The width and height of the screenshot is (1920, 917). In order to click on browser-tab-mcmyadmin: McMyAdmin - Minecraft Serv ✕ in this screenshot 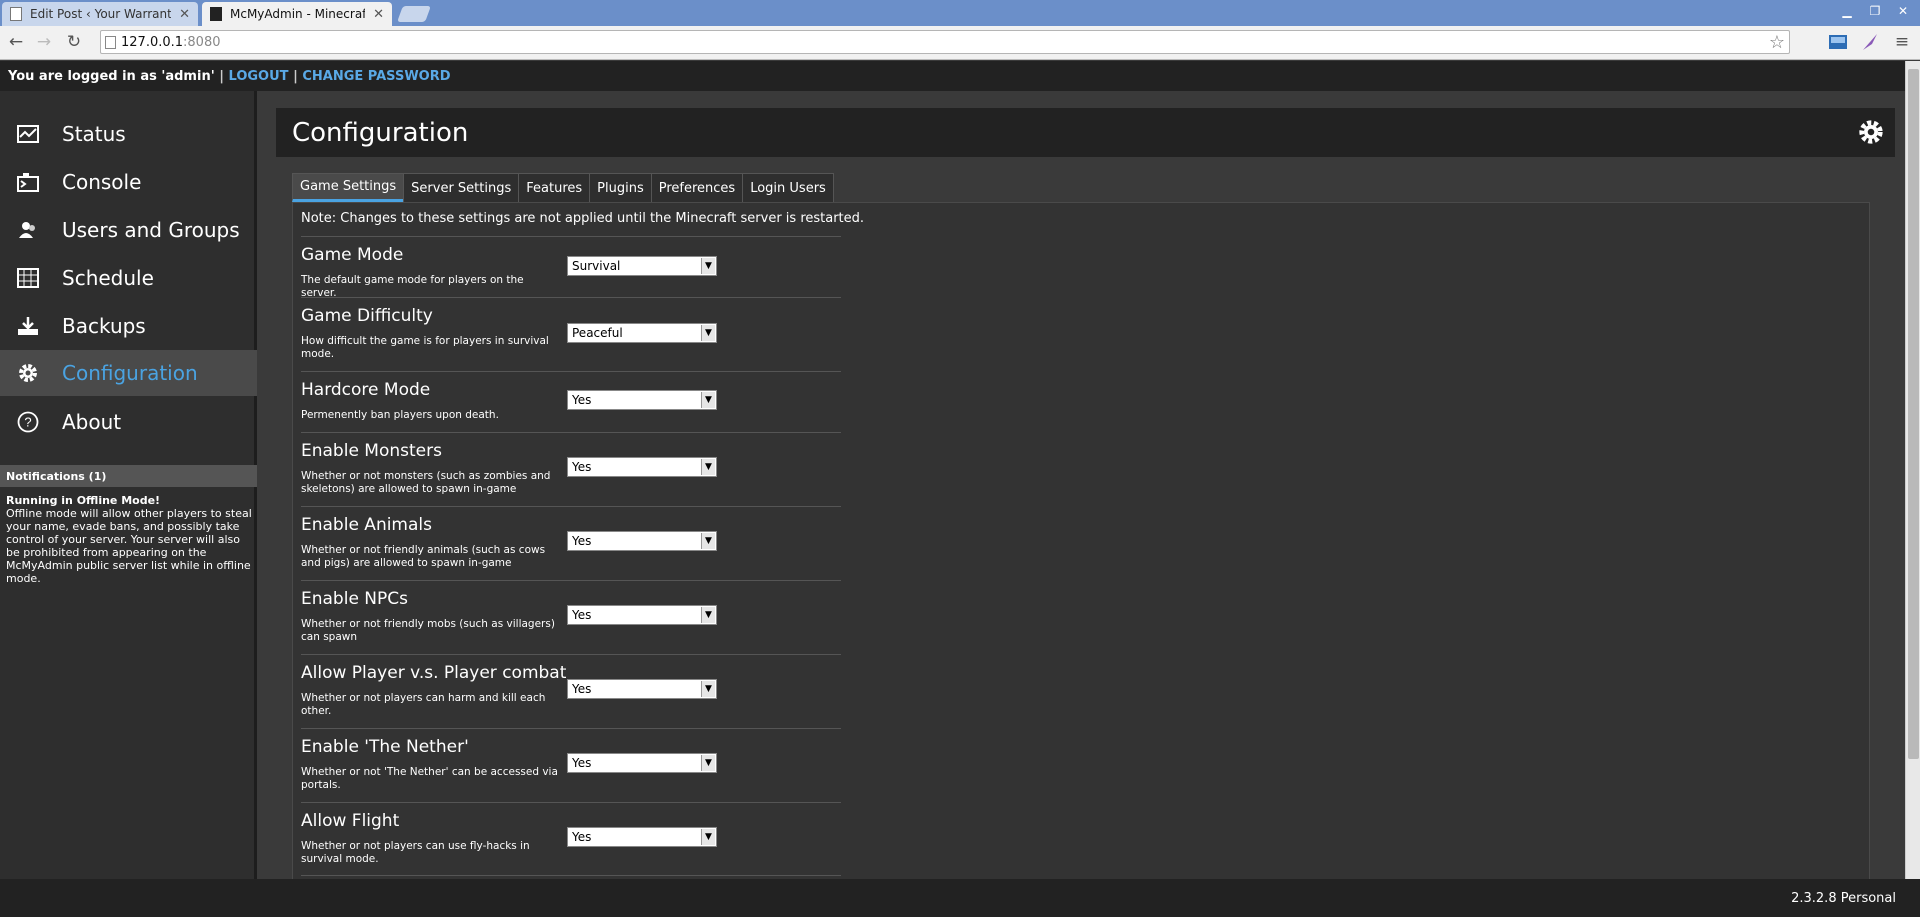, I will do `click(297, 14)`.